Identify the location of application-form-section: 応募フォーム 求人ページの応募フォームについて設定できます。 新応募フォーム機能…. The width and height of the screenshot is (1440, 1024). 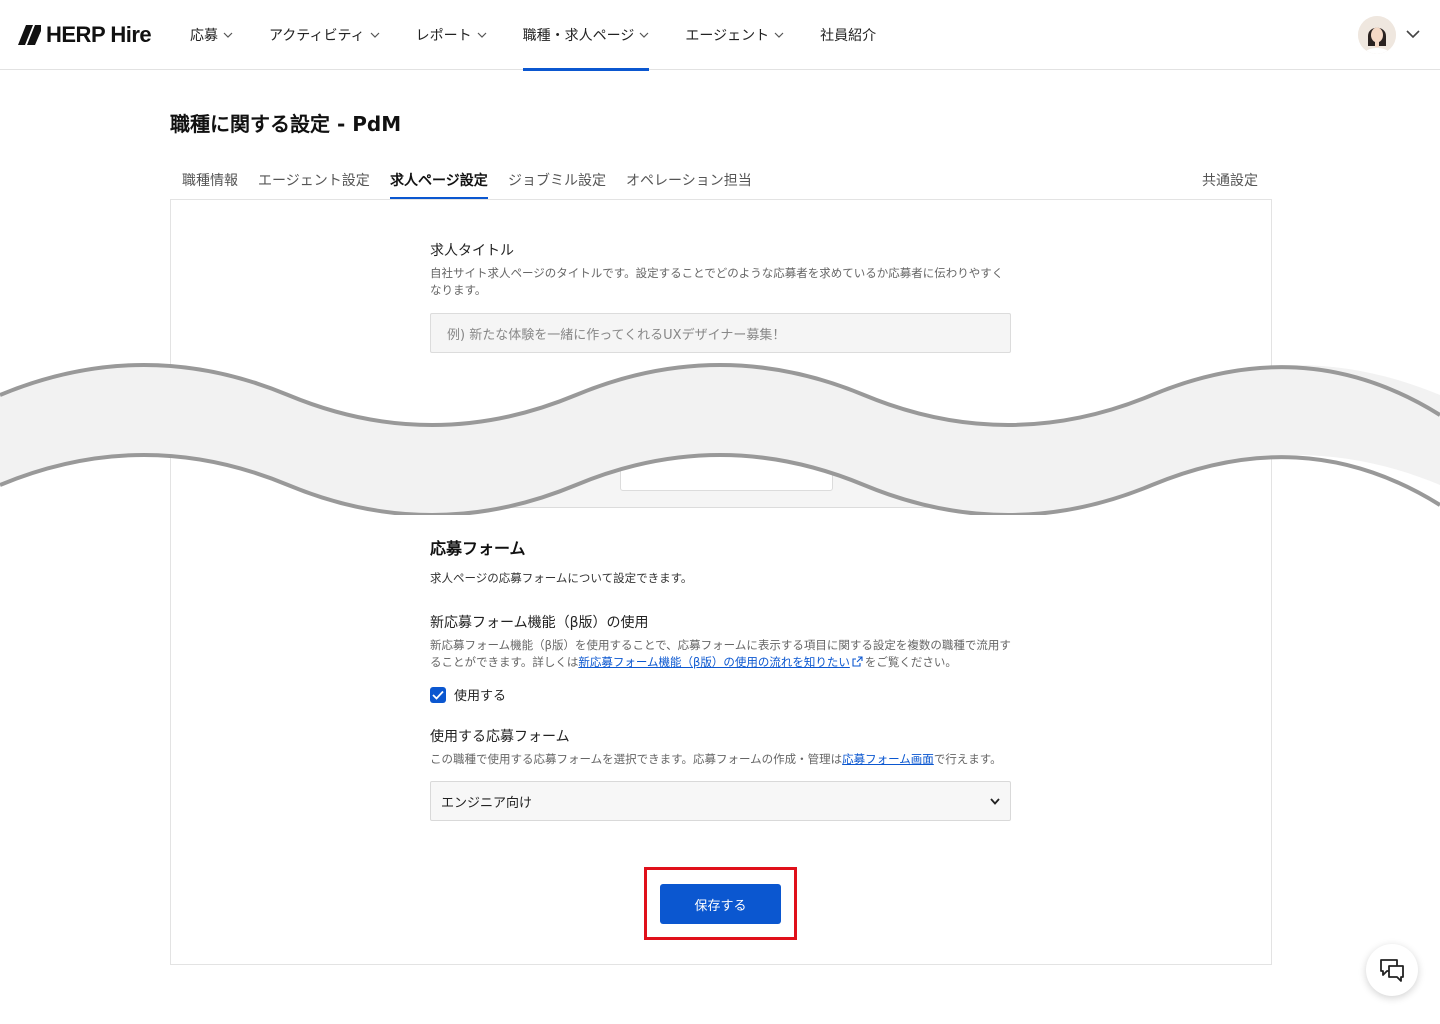
(721, 678).